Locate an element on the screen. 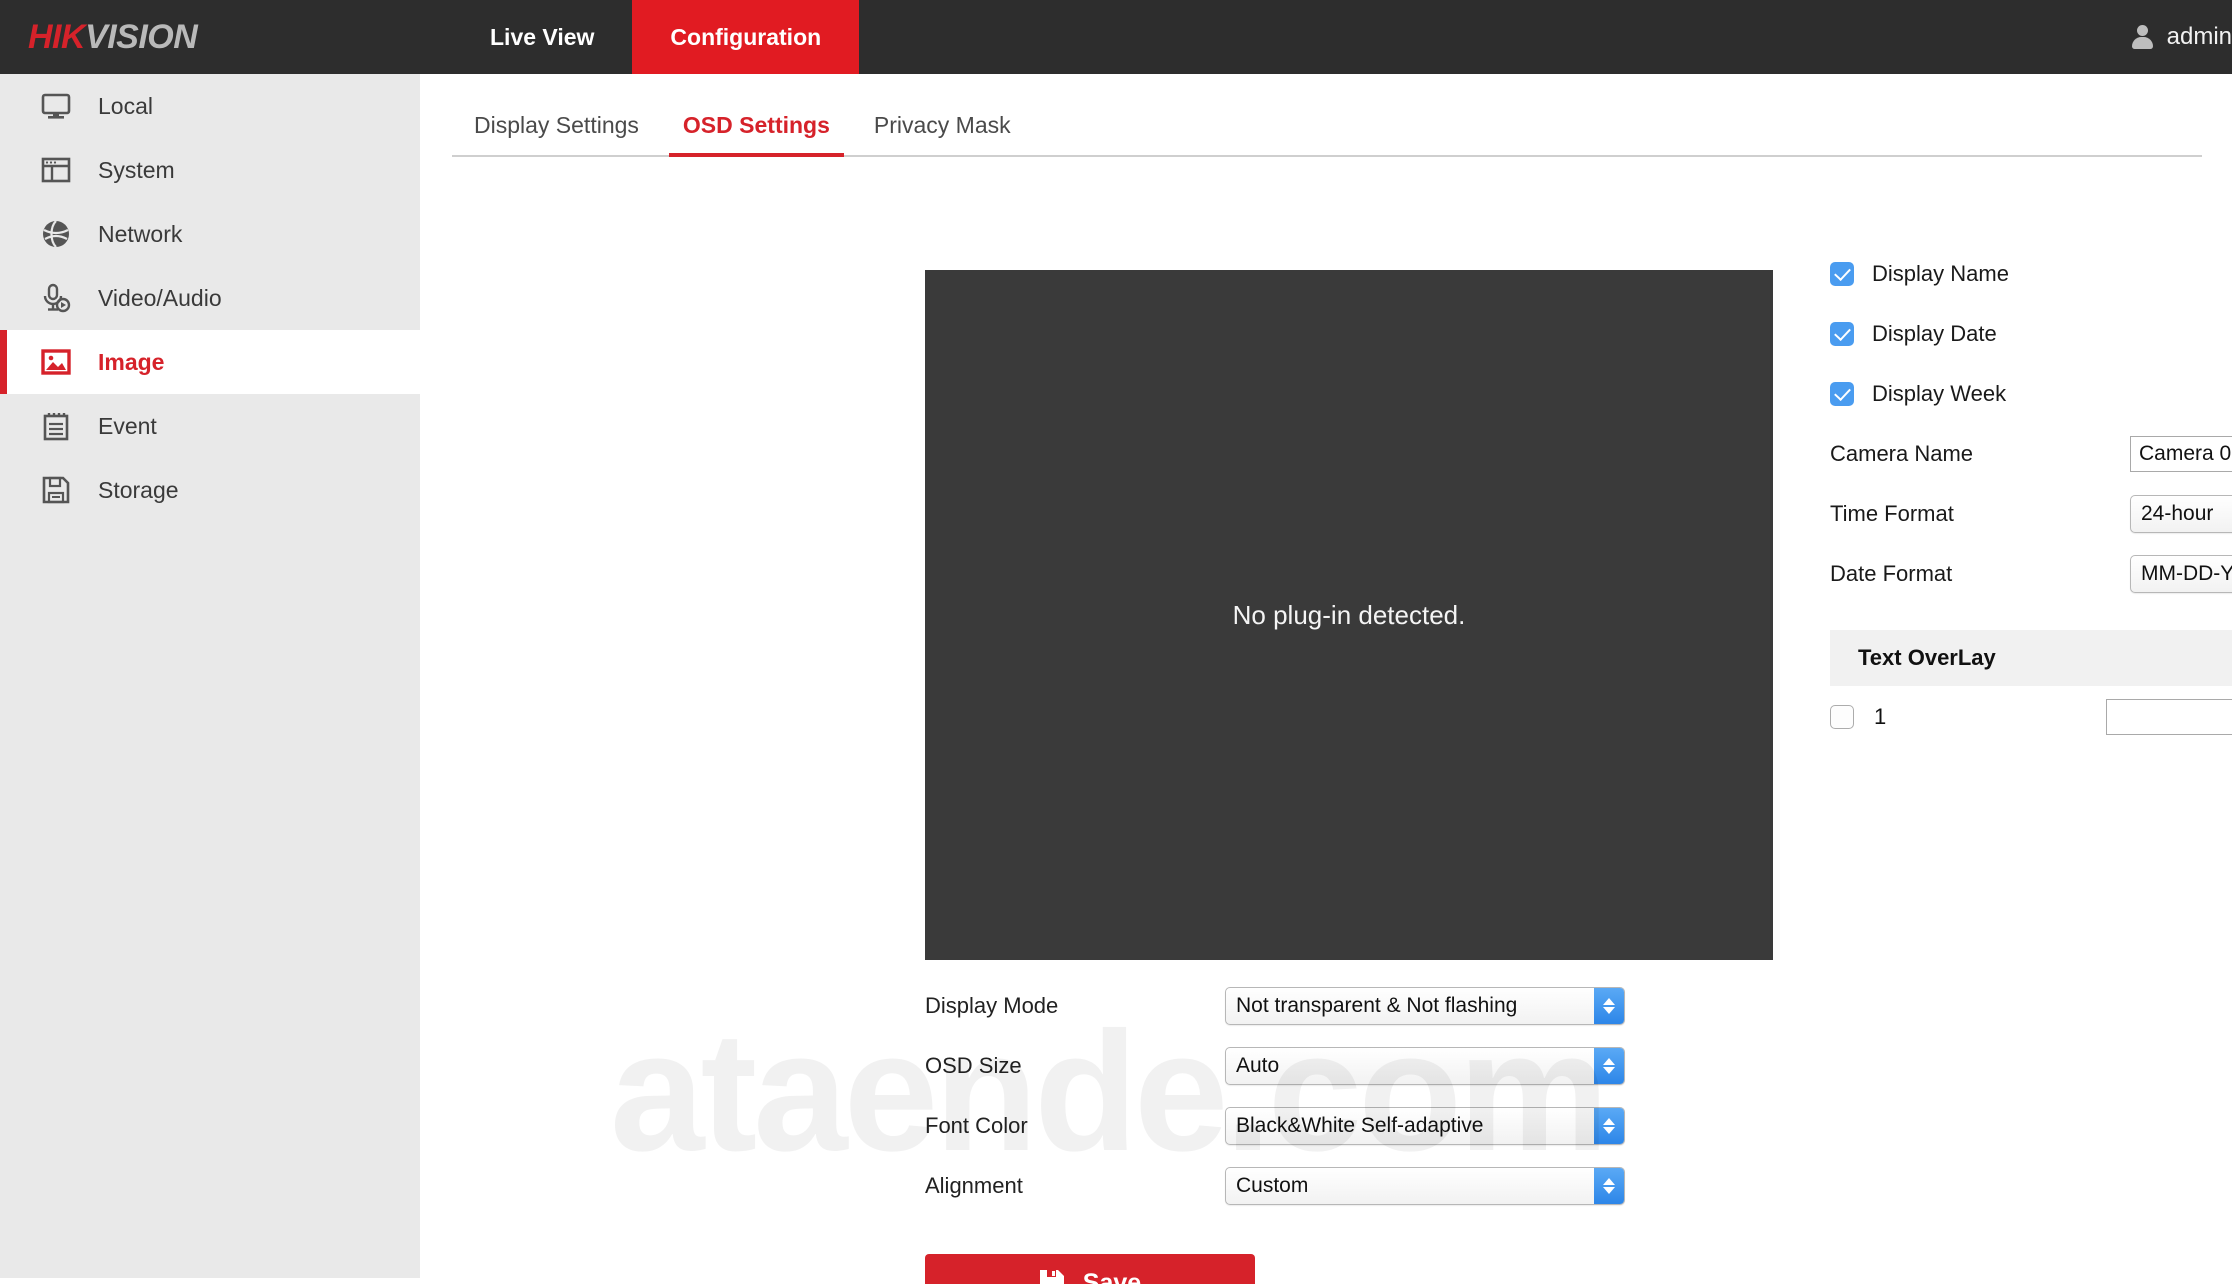  globe-icon is located at coordinates (56, 234).